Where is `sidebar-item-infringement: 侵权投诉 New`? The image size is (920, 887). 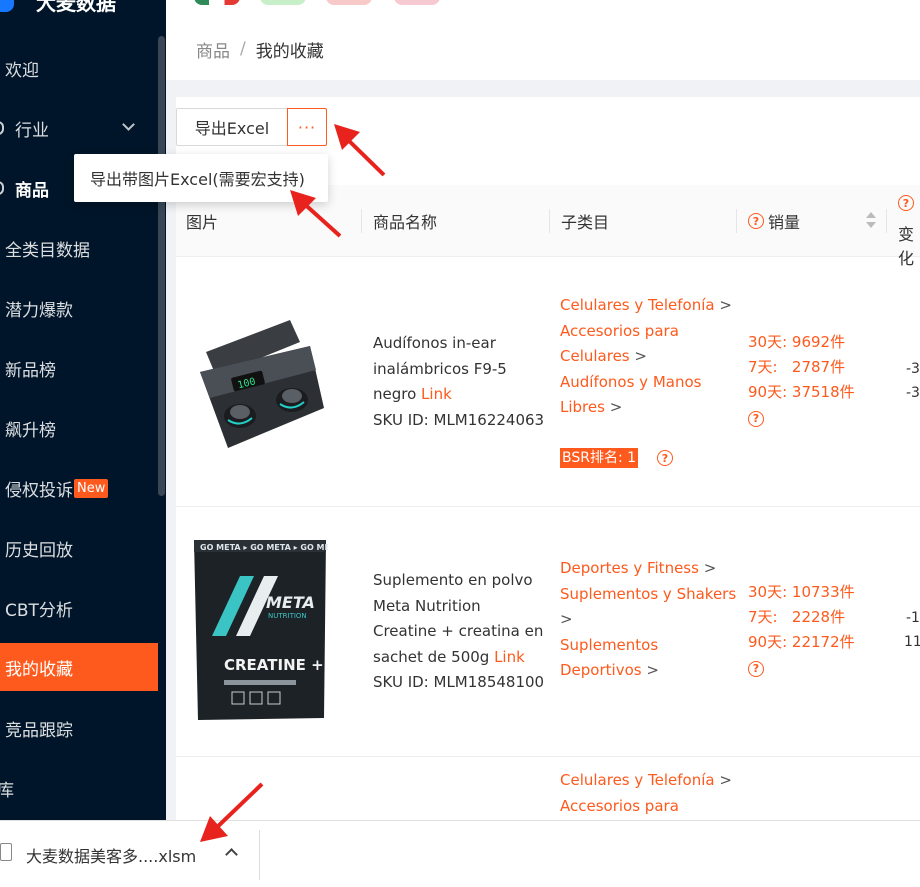 sidebar-item-infringement: 侵权投诉 New is located at coordinates (79, 488).